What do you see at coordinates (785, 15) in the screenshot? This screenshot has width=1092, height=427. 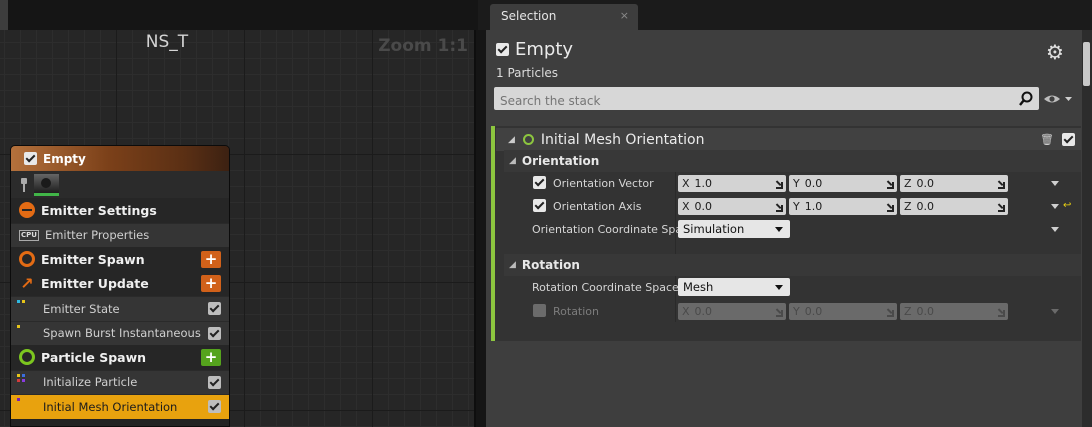 I see `tab-strip: Selection ×` at bounding box center [785, 15].